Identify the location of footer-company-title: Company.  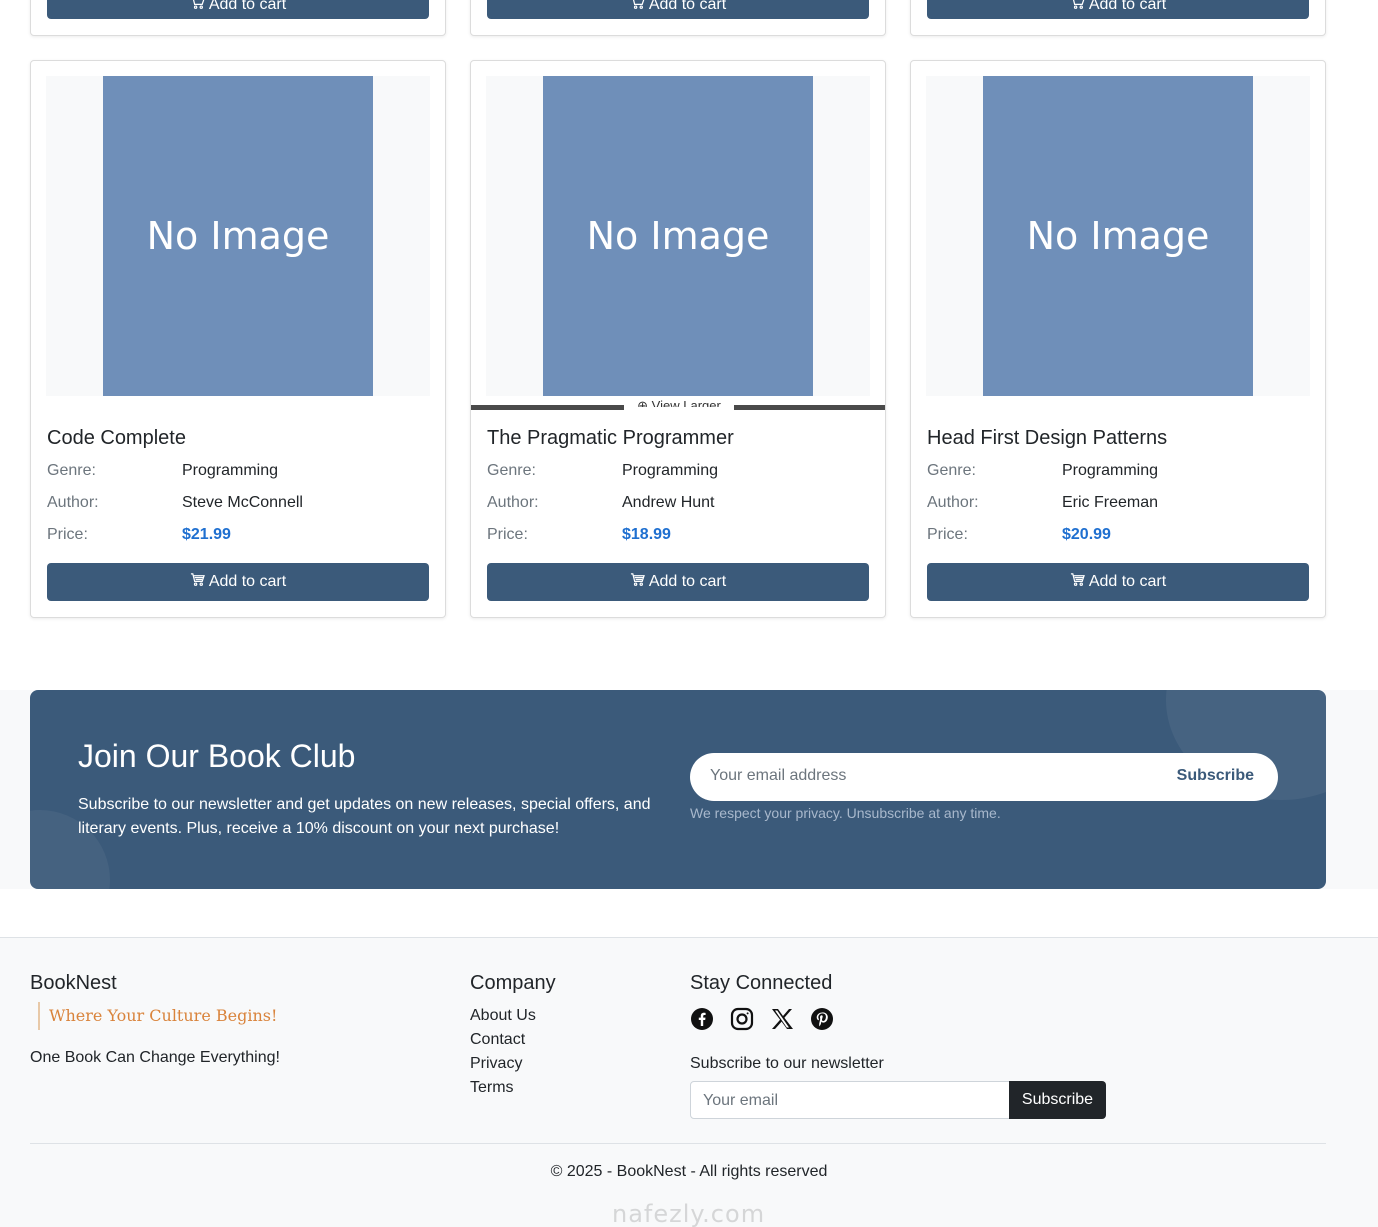
(513, 983).